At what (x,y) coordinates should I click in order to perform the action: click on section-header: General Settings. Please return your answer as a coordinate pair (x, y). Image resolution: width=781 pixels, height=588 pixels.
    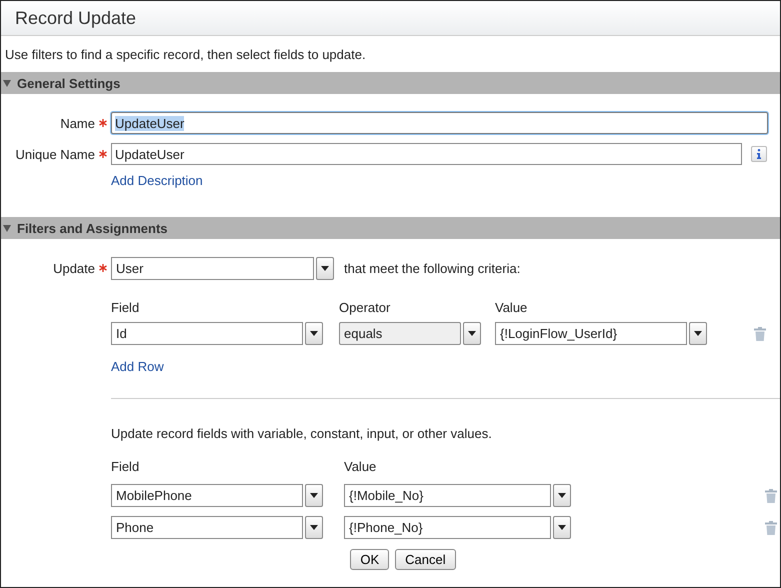
    Looking at the image, I should click on (390, 83).